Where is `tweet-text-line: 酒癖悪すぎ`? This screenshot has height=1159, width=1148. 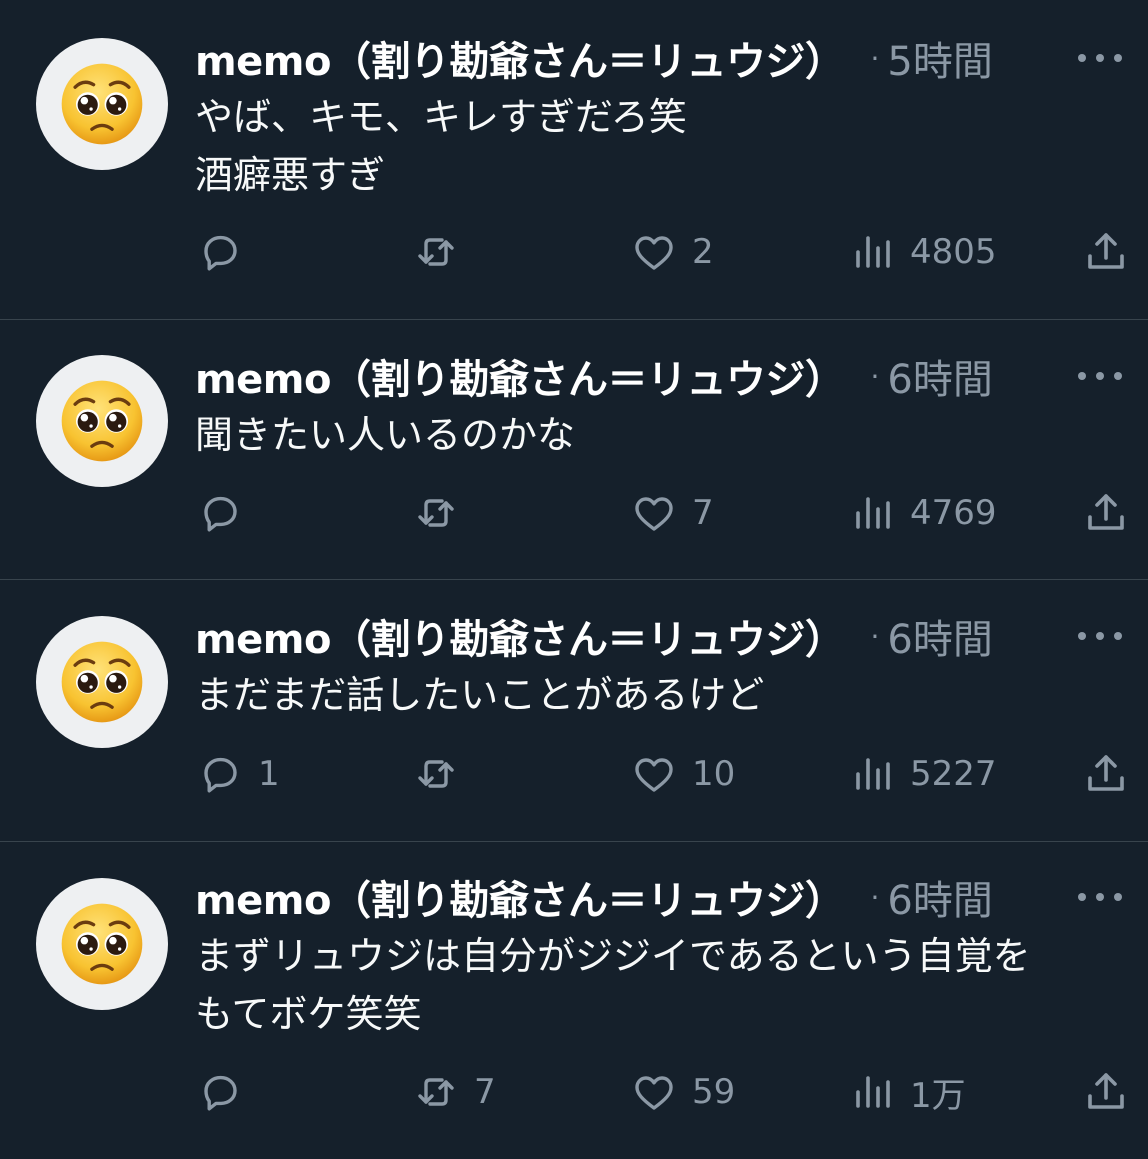 tweet-text-line: 酒癖悪すぎ is located at coordinates (290, 175).